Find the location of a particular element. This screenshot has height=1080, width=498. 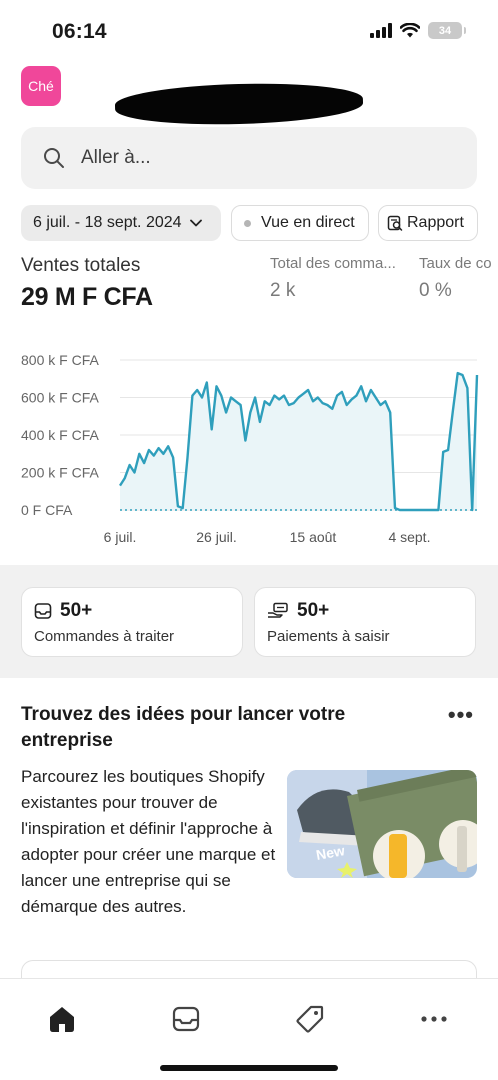

x-tick-label: 15 août is located at coordinates (313, 537).